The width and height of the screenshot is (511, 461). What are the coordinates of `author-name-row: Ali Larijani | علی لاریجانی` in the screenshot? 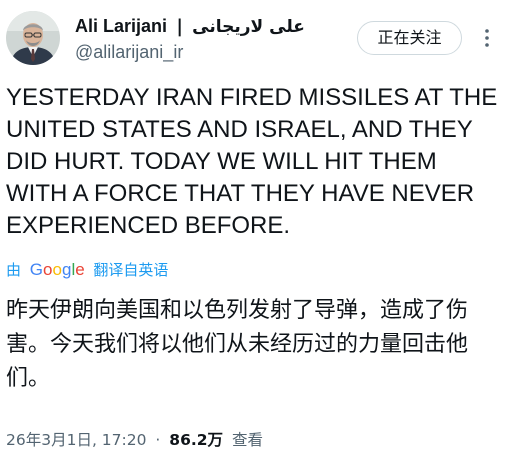 It's located at (190, 26).